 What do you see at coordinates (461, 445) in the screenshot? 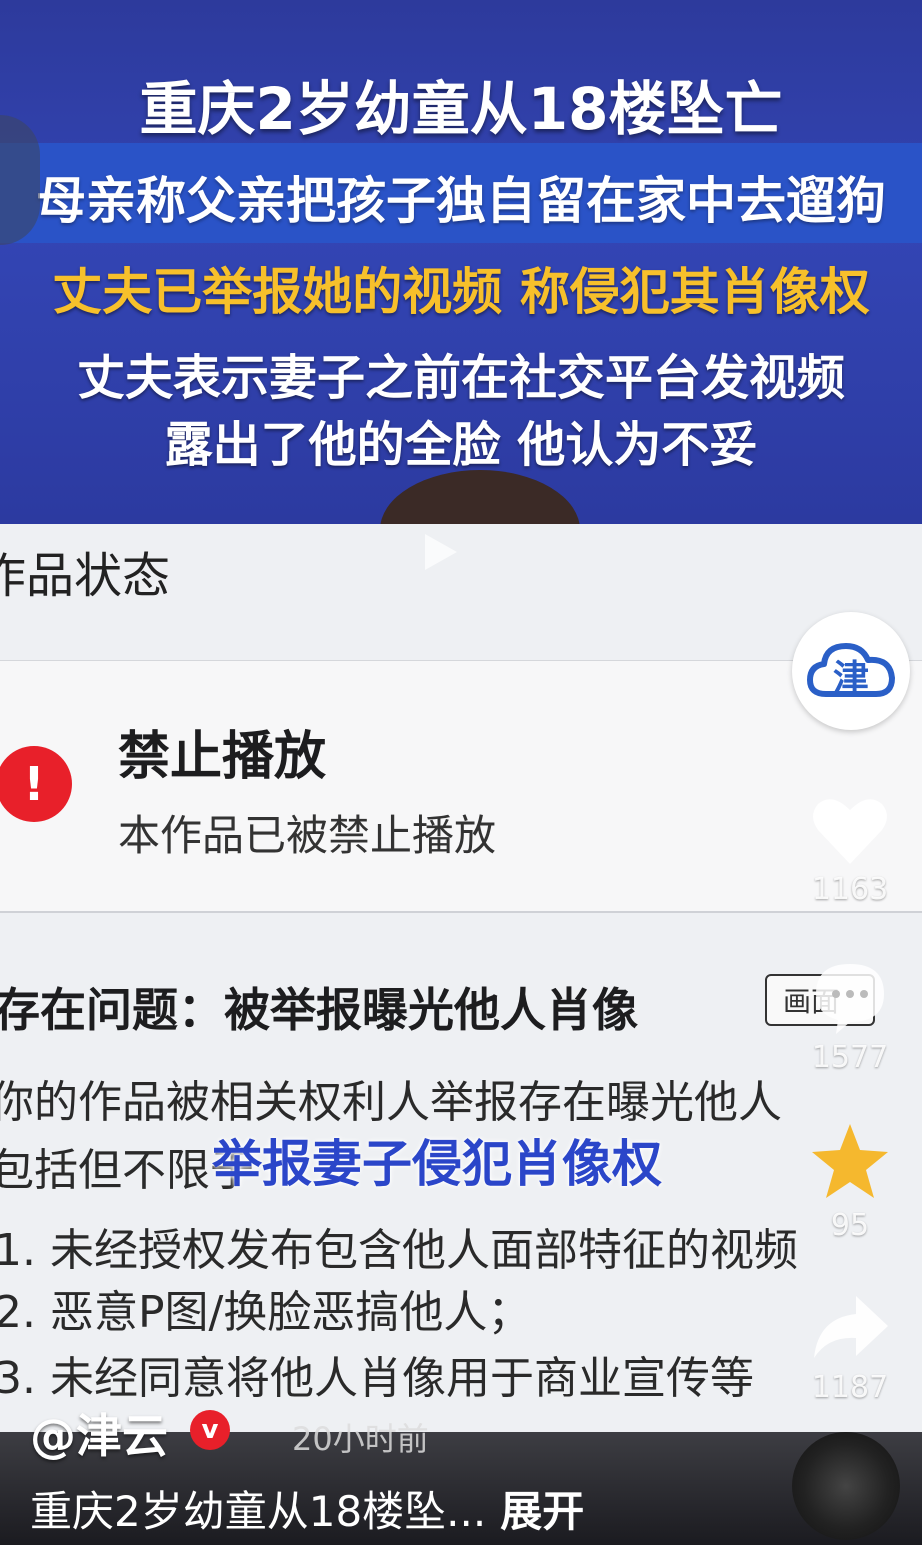
I see `banner-detail-line-2: 露出了他的全脸 他认为不妥` at bounding box center [461, 445].